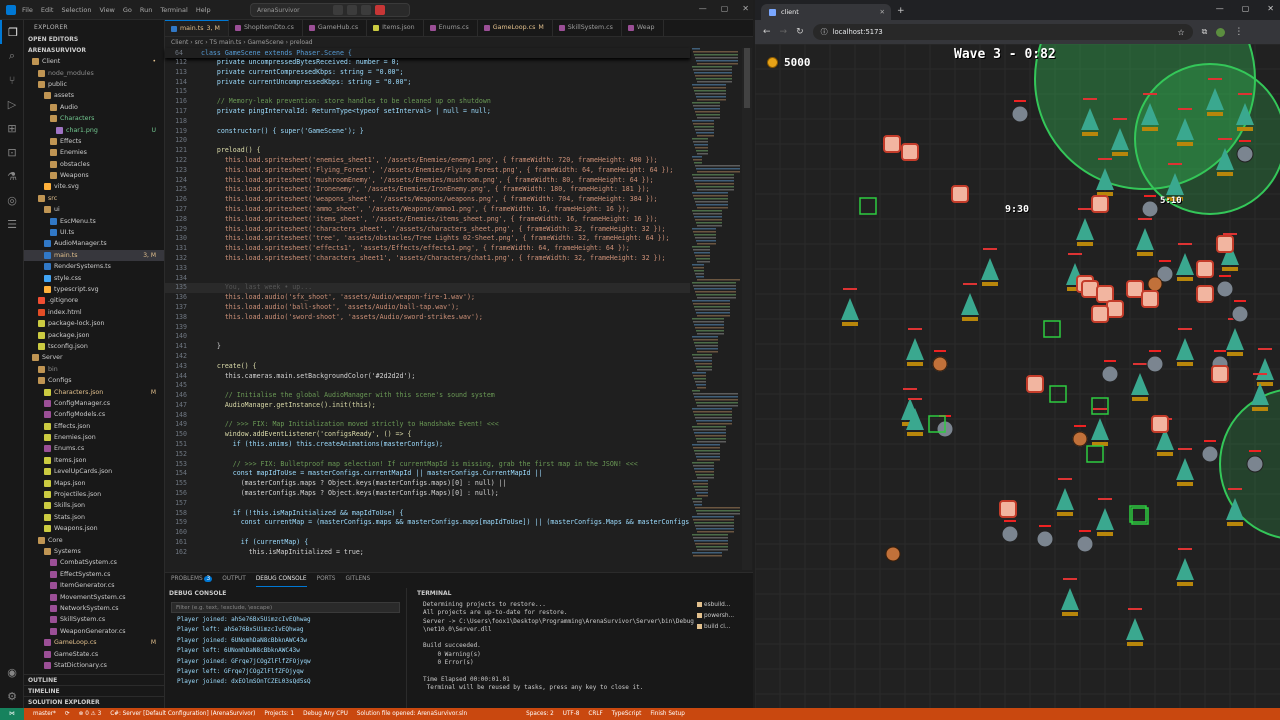 The height and width of the screenshot is (720, 1280). Describe the element at coordinates (882, 12) in the screenshot. I see `tab-close-icon: ✕` at that location.